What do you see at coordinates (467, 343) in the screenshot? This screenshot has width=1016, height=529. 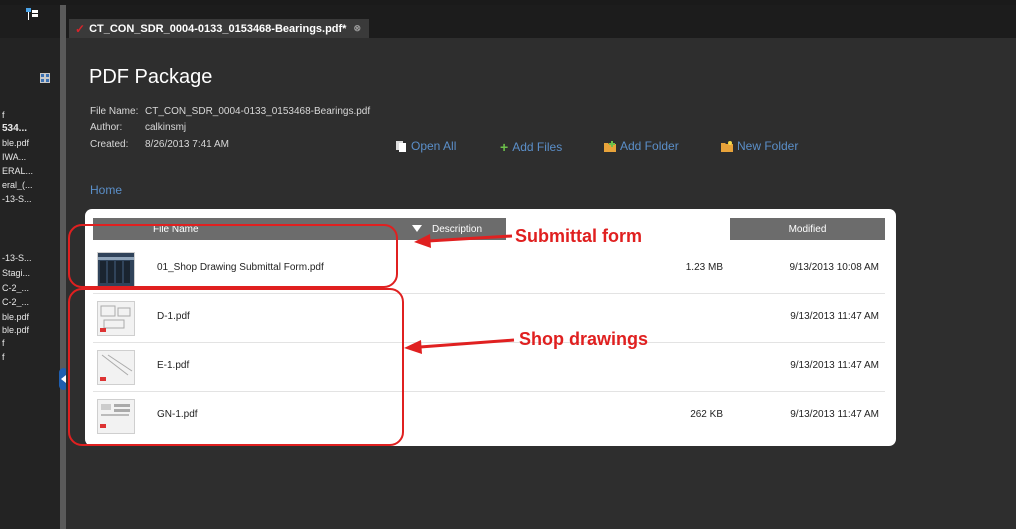 I see `shop-drawings-arrow` at bounding box center [467, 343].